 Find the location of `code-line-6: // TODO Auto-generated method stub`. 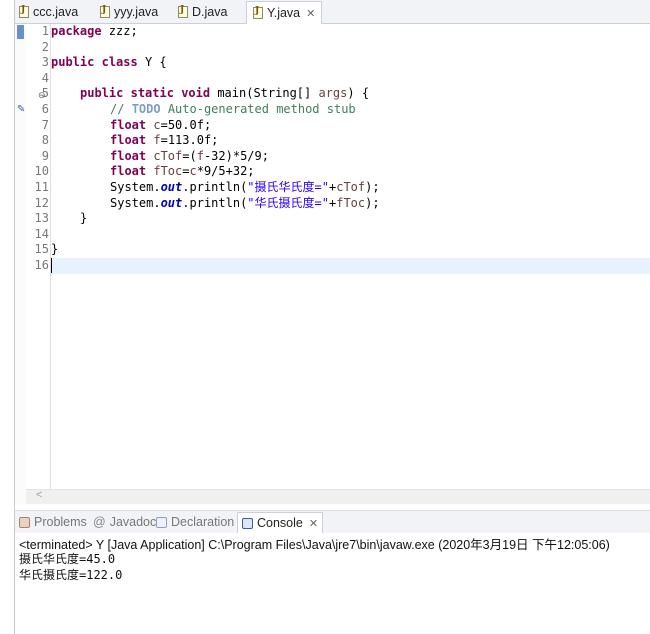

code-line-6: // TODO Auto-generated method stub is located at coordinates (233, 109).